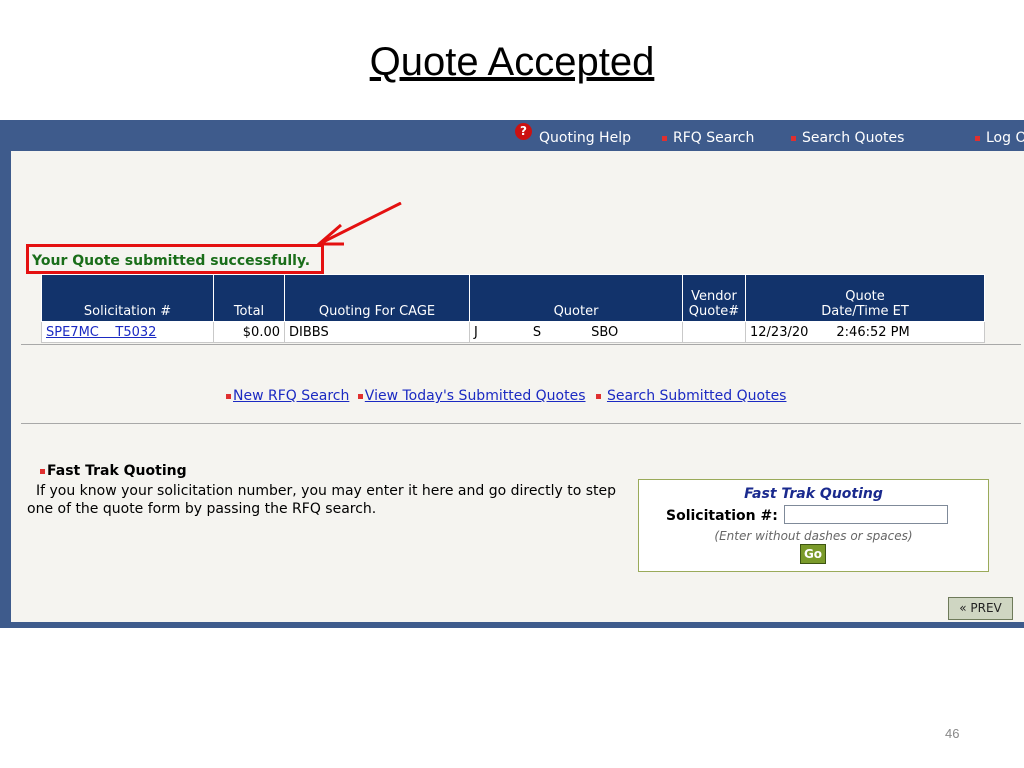  What do you see at coordinates (813, 494) in the screenshot?
I see `fast-trak-box-title: Fast Trak Quoting` at bounding box center [813, 494].